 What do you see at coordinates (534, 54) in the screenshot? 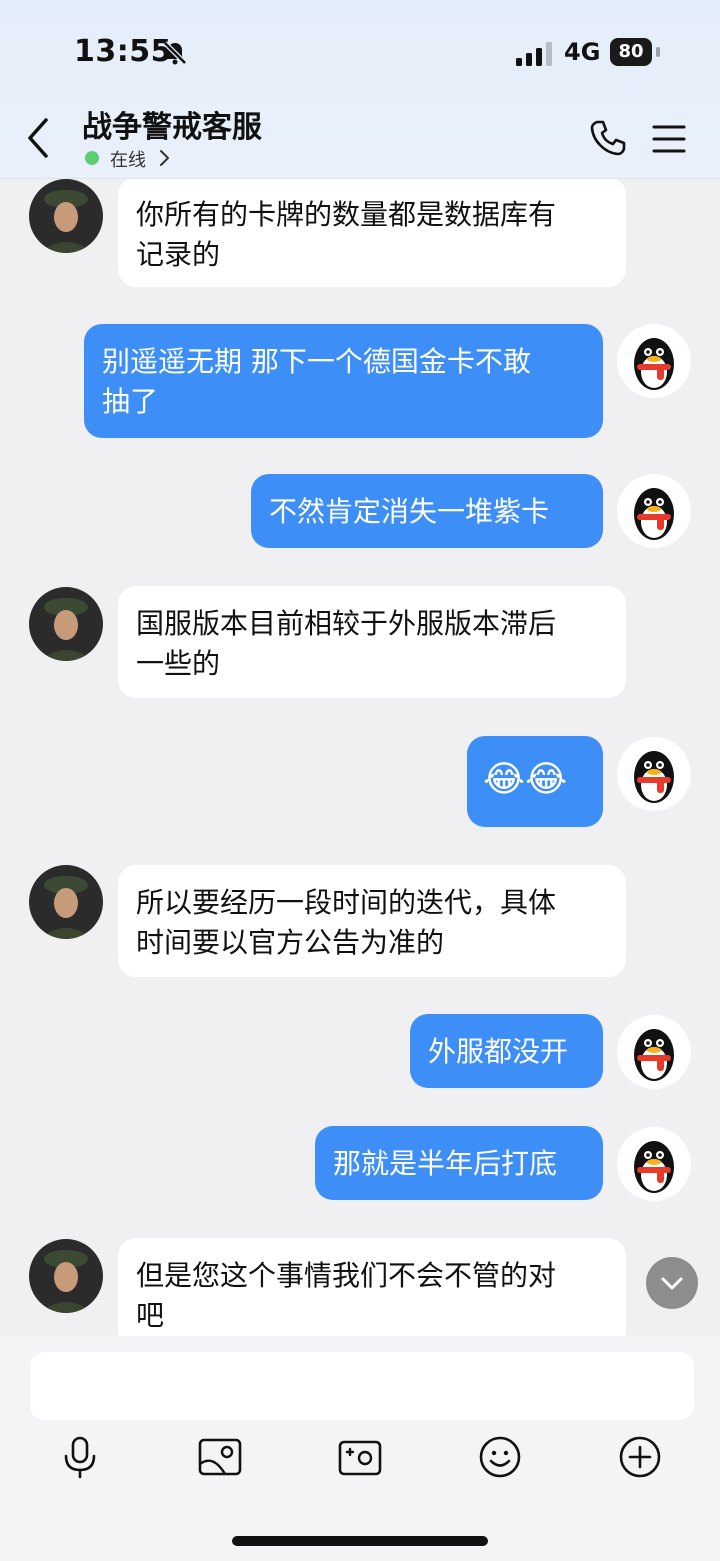
I see `cellular-signal-icon` at bounding box center [534, 54].